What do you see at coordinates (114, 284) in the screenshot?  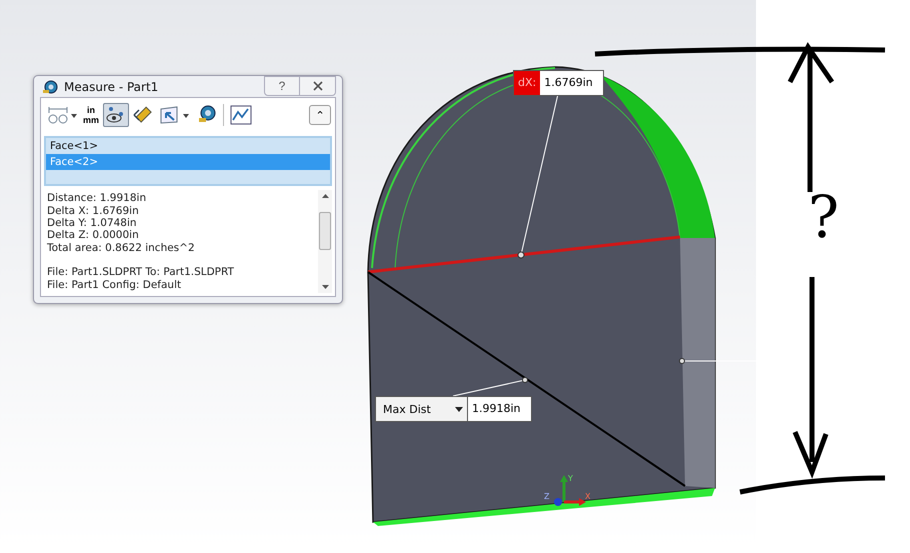 I see `result-line: File: Part1 Config: Default` at bounding box center [114, 284].